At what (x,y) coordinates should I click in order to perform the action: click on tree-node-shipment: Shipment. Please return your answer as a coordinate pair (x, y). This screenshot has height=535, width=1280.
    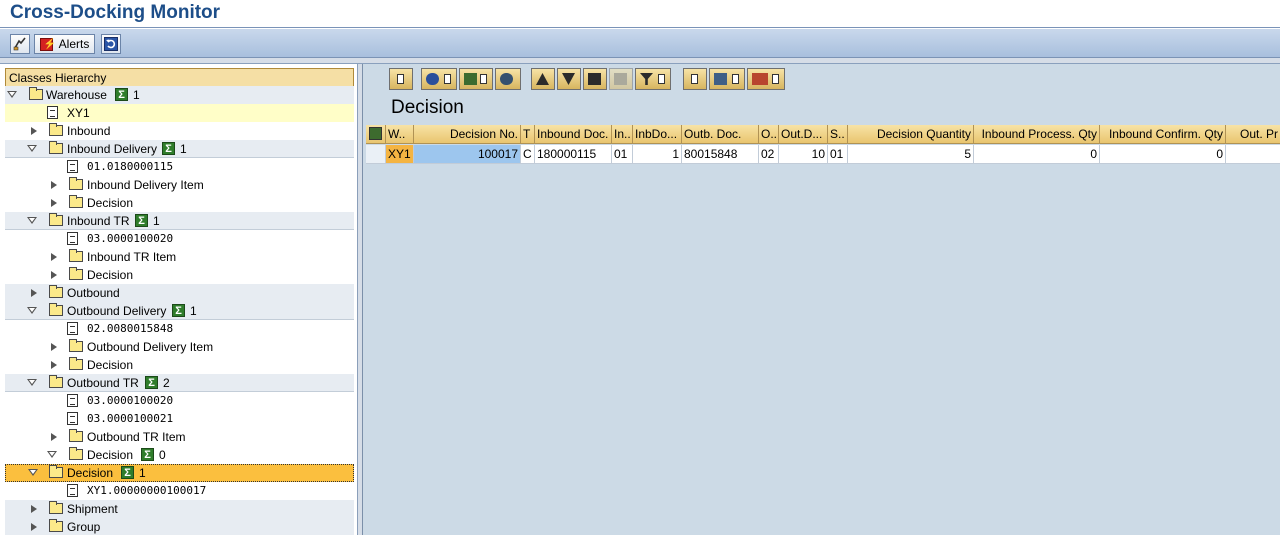
    Looking at the image, I should click on (179, 509).